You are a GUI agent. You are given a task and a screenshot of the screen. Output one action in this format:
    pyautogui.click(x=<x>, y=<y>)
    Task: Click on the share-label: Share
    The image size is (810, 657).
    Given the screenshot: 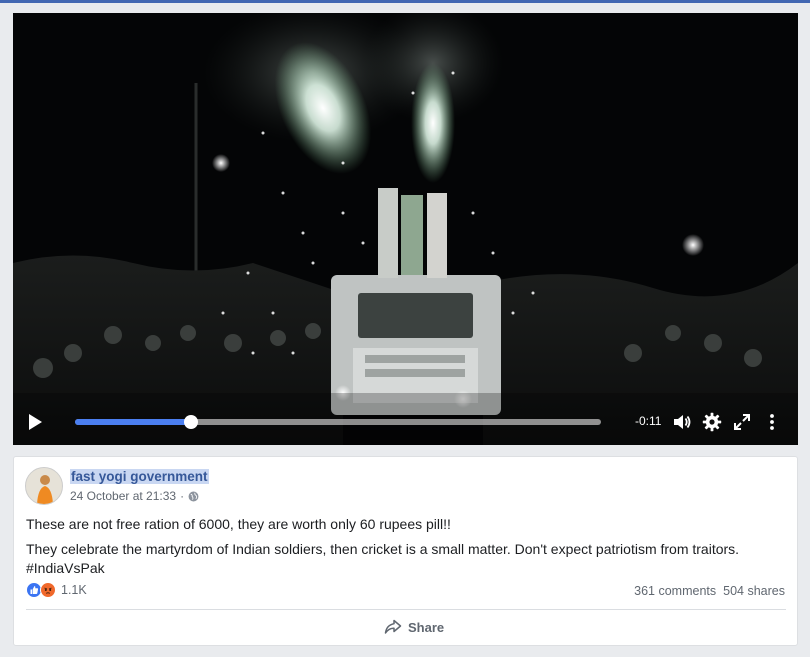 What is the action you would take?
    pyautogui.click(x=426, y=627)
    